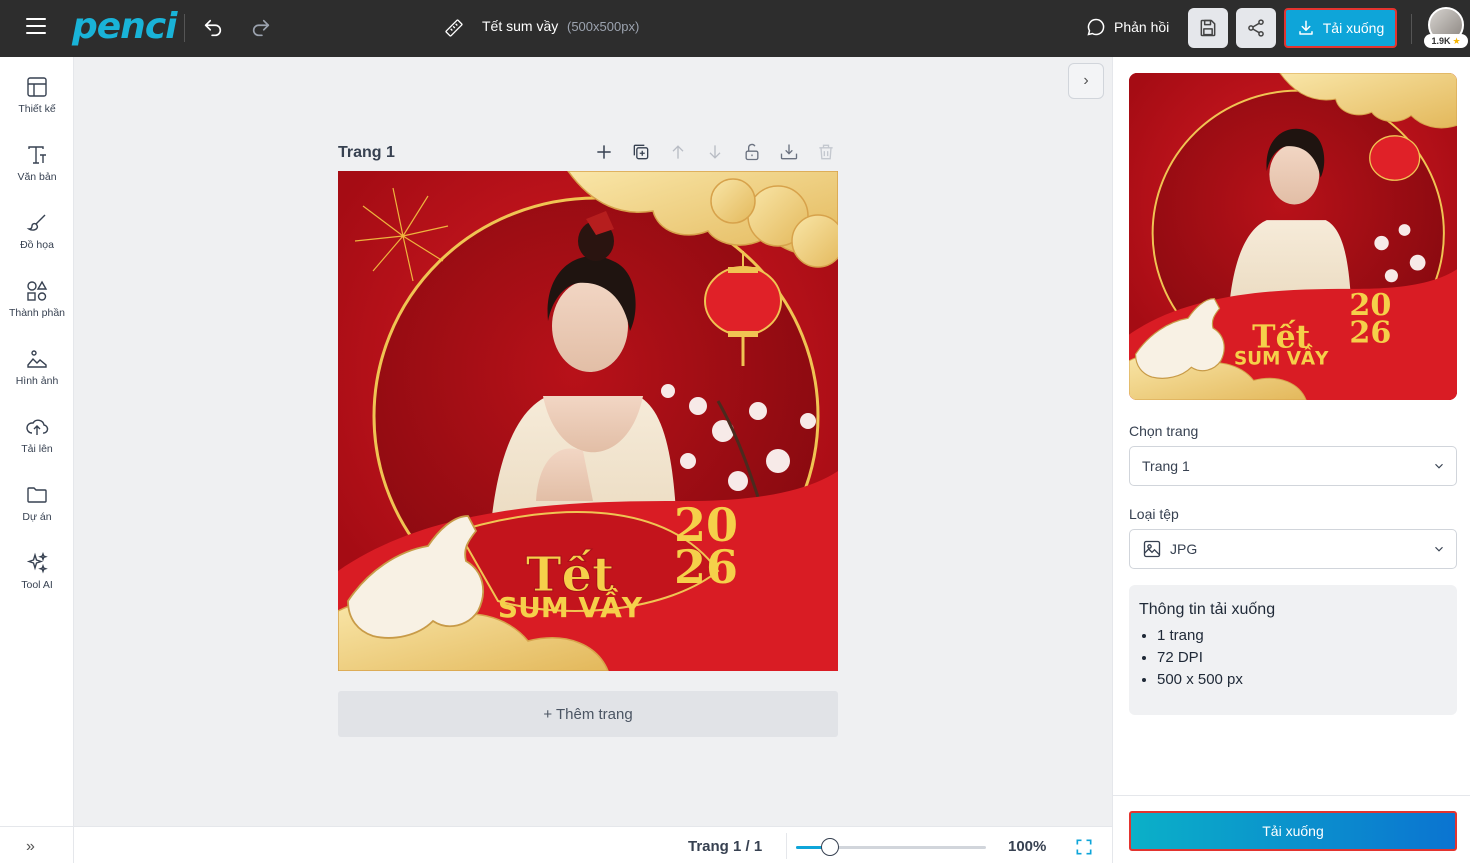 This screenshot has height=863, width=1470. Describe the element at coordinates (37, 585) in the screenshot. I see `sidebar-item-label: Tool AI` at that location.